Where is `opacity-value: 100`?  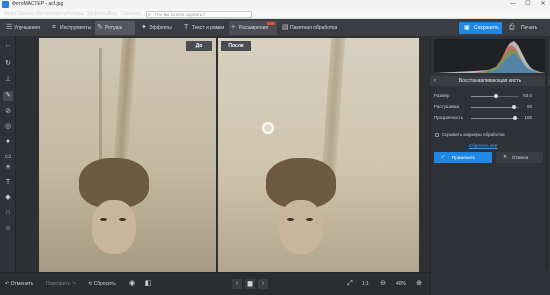 opacity-value: 100 is located at coordinates (527, 118).